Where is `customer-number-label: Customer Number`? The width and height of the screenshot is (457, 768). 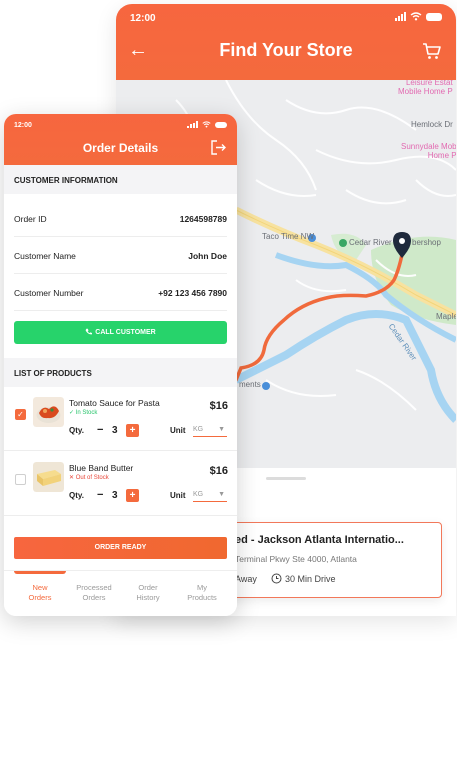
customer-number-label: Customer Number is located at coordinates (49, 293).